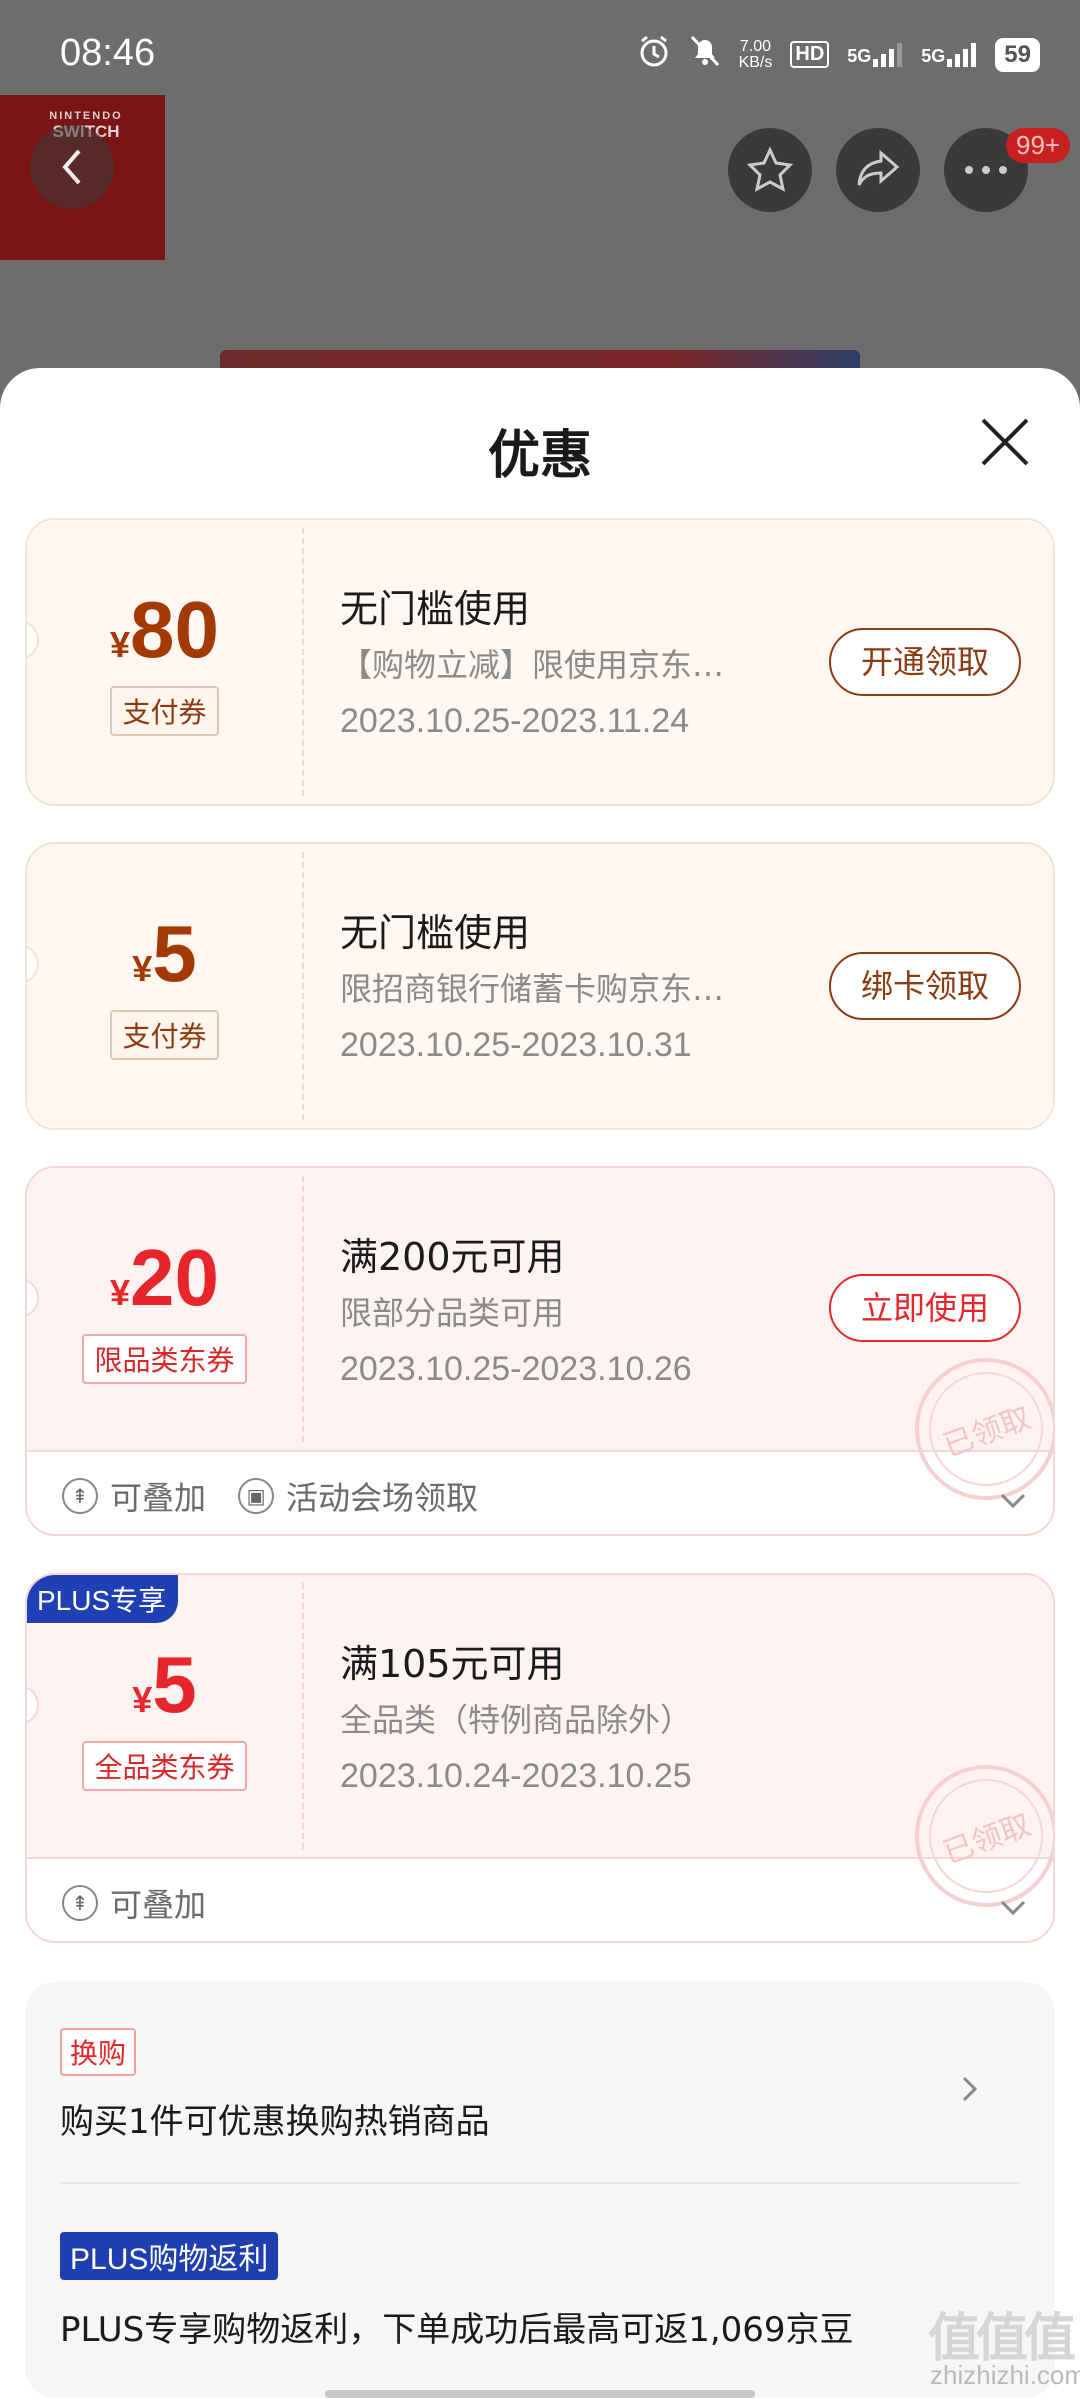  Describe the element at coordinates (457, 2330) in the screenshot. I see `plus-rebate-text: PLUS专享购物返利，下单成功后最高可返1,069京豆` at that location.